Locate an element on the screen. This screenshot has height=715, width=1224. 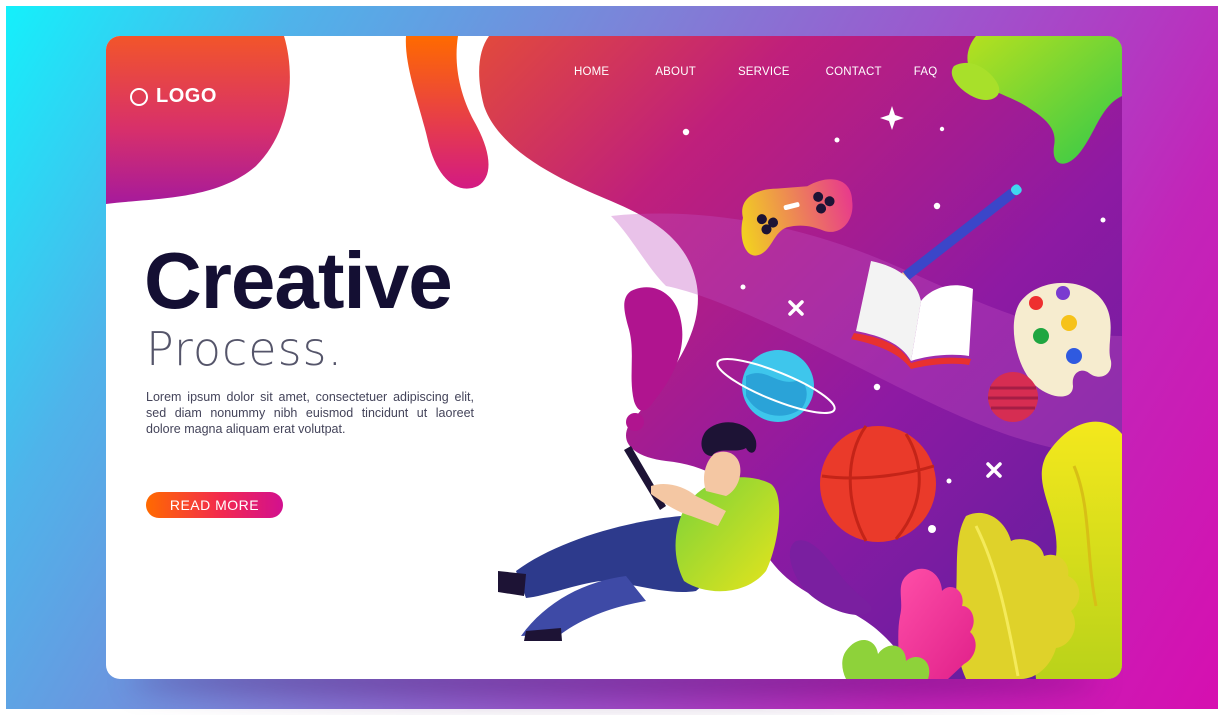
site-logo: LOGO is located at coordinates (173, 96).